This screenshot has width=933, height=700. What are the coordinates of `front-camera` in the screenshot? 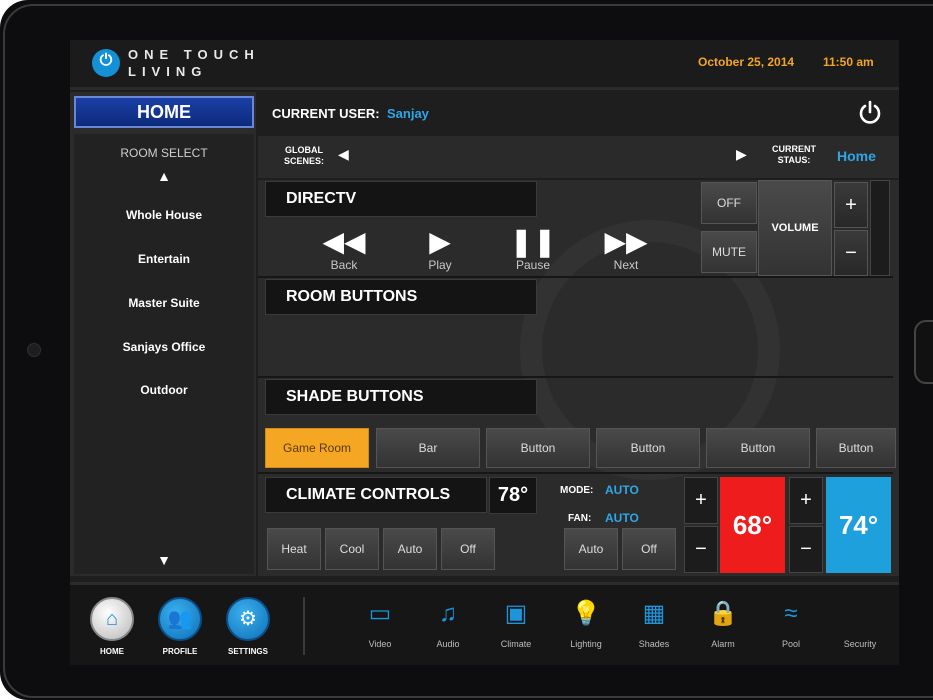 It's located at (34, 350).